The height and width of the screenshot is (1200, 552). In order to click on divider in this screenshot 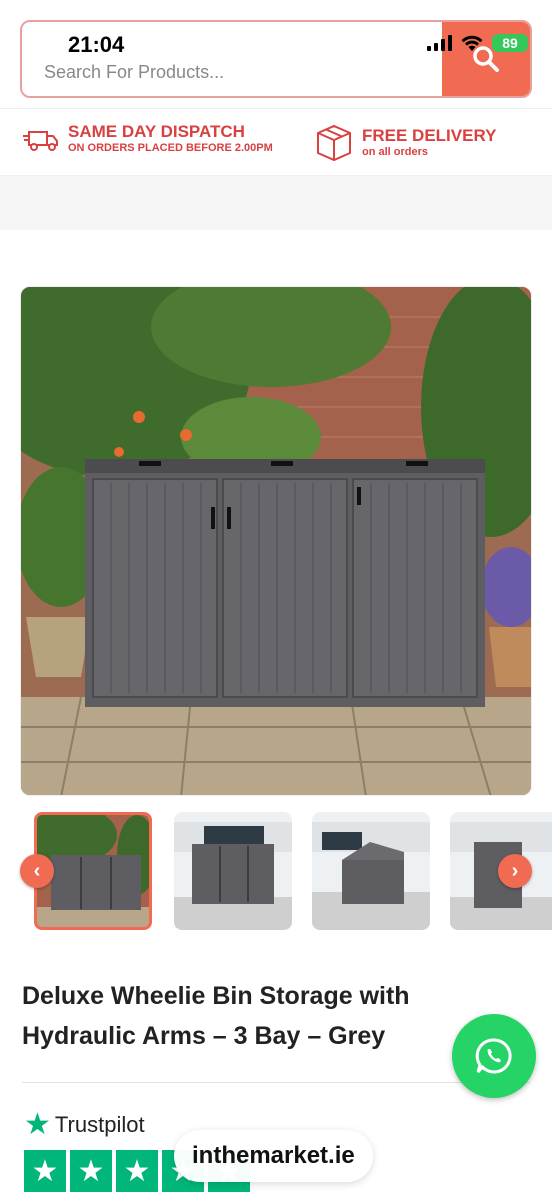, I will do `click(276, 1082)`.